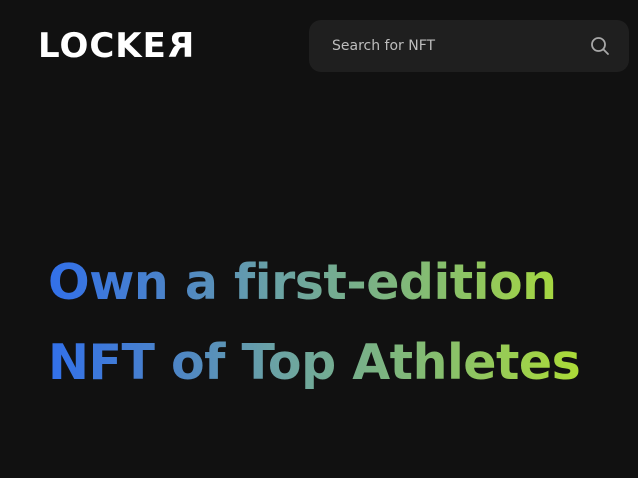 The width and height of the screenshot is (638, 478). What do you see at coordinates (180, 46) in the screenshot?
I see `logo-mirrored-letter: R` at bounding box center [180, 46].